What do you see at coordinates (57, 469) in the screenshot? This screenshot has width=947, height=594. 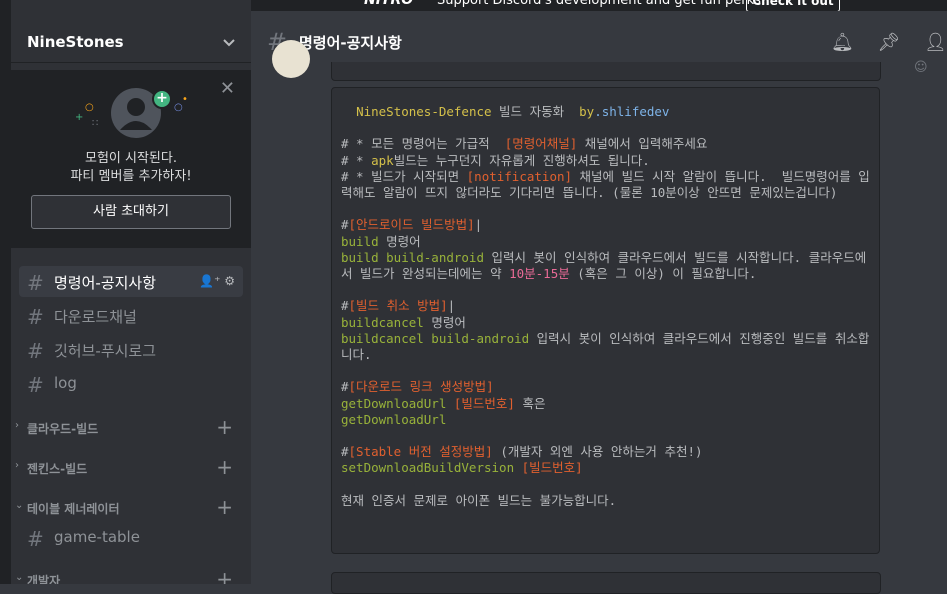 I see `category-label: 젠킨스-빌드` at bounding box center [57, 469].